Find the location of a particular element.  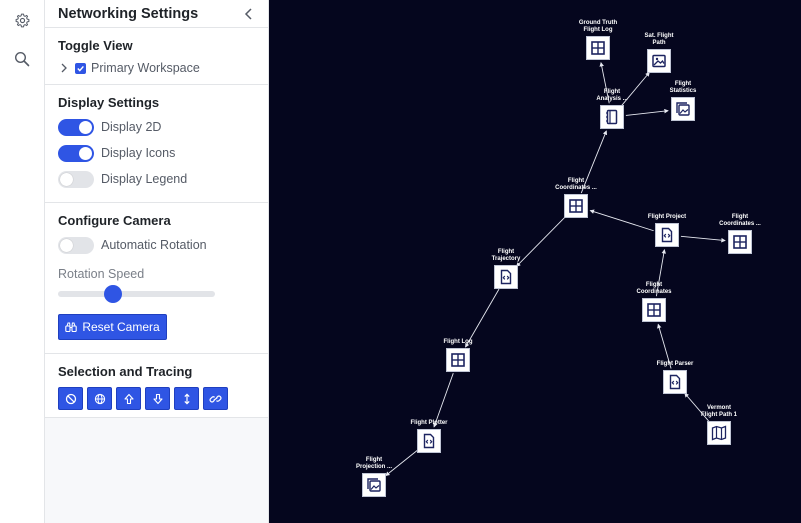

search-icon is located at coordinates (22, 59).